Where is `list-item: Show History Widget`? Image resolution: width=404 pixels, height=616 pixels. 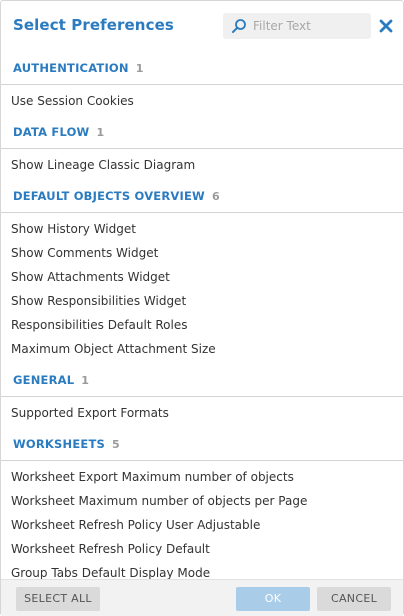 list-item: Show History Widget is located at coordinates (202, 229).